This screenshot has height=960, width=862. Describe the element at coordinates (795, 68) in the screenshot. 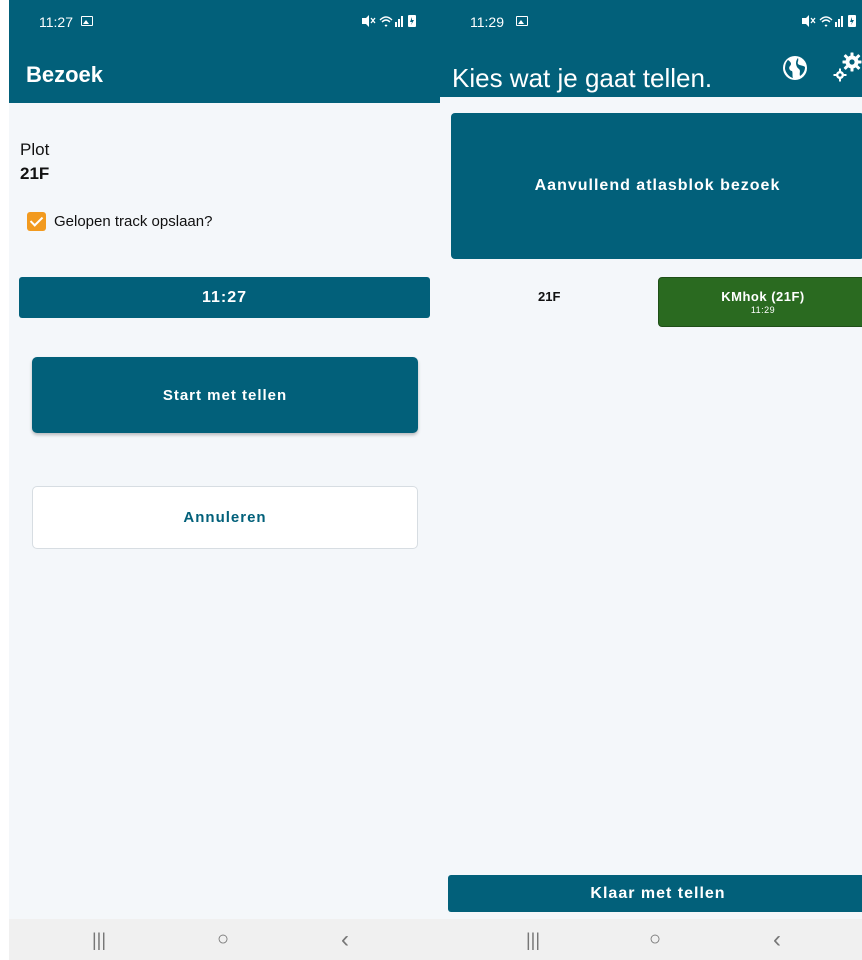

I see `globe-icon` at that location.